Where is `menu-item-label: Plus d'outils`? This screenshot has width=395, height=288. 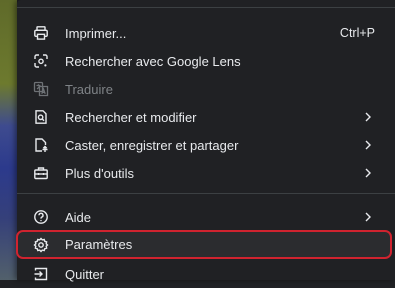
menu-item-label: Plus d'outils is located at coordinates (99, 173).